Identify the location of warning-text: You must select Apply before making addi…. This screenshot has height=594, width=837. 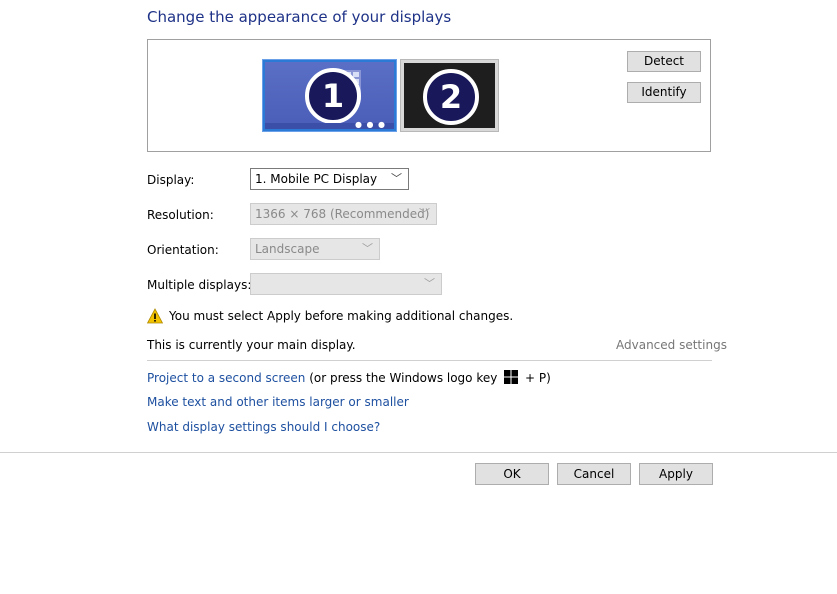
(341, 316).